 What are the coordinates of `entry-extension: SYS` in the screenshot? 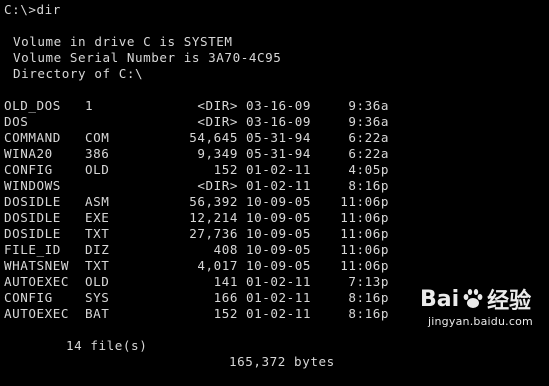 It's located at (97, 297).